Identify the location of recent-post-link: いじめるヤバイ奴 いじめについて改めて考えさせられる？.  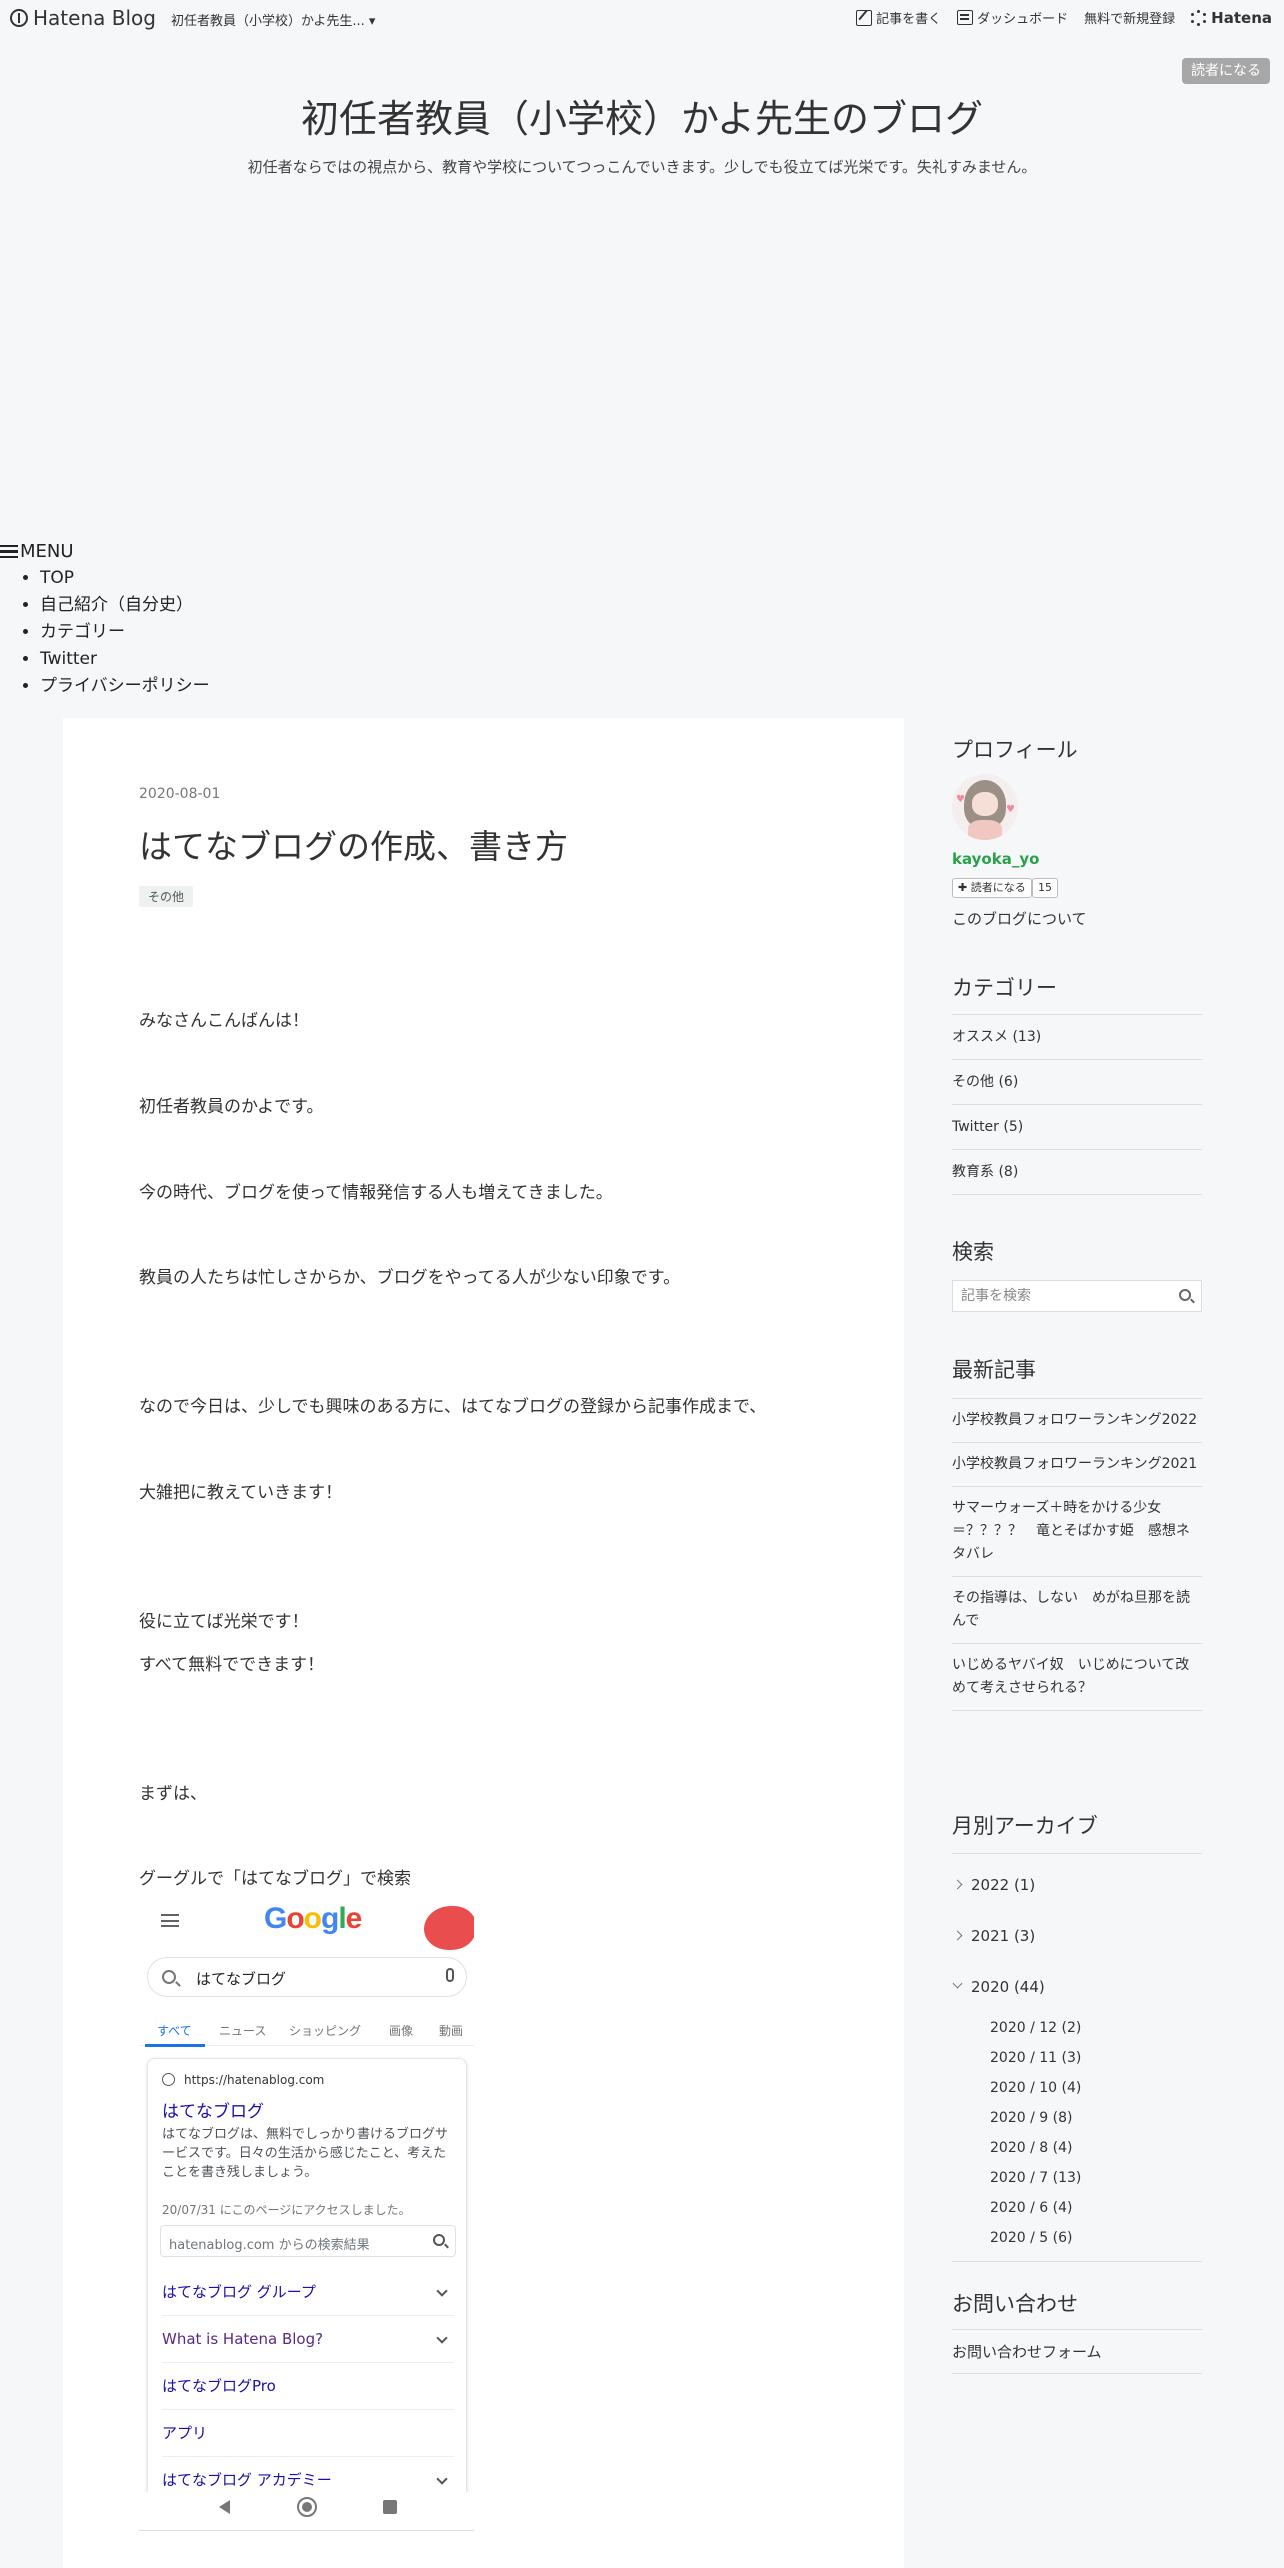
(1077, 1677).